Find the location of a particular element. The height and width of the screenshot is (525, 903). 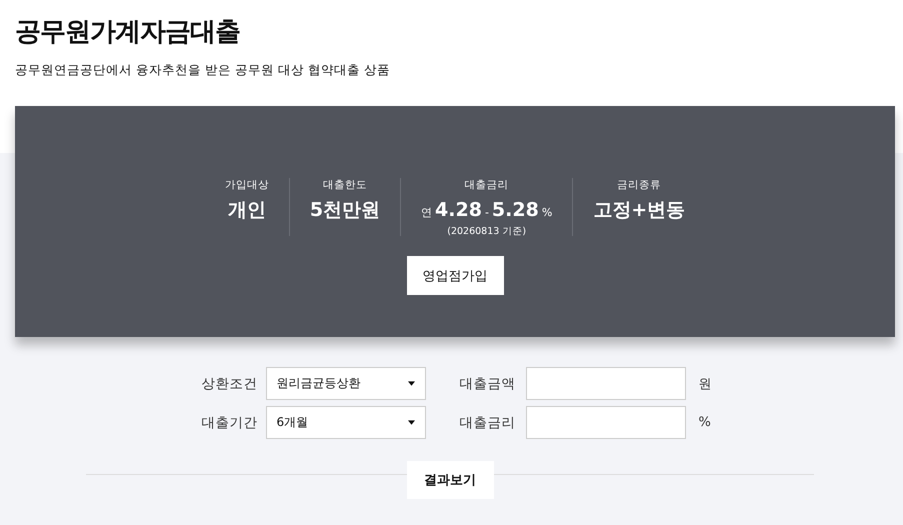

stat-value: 고정+변동 is located at coordinates (639, 210).